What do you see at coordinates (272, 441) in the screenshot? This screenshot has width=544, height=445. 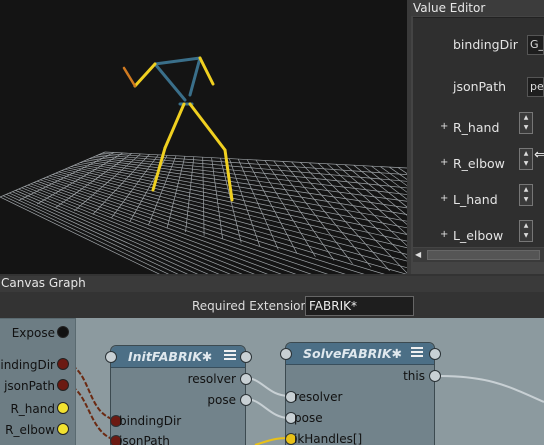 I see `connection-ikhandles` at bounding box center [272, 441].